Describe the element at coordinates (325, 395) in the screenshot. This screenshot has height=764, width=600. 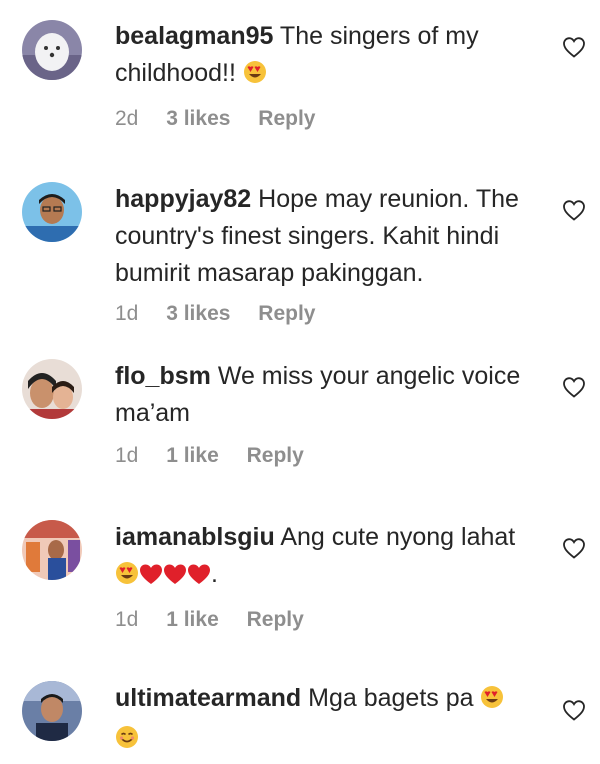
I see `comment-text: flo_bsm We miss your angelic voice ma’am` at that location.